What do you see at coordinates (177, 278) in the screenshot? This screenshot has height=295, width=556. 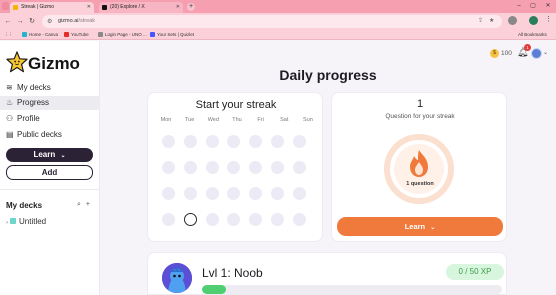 I see `level-mascot-avatar` at bounding box center [177, 278].